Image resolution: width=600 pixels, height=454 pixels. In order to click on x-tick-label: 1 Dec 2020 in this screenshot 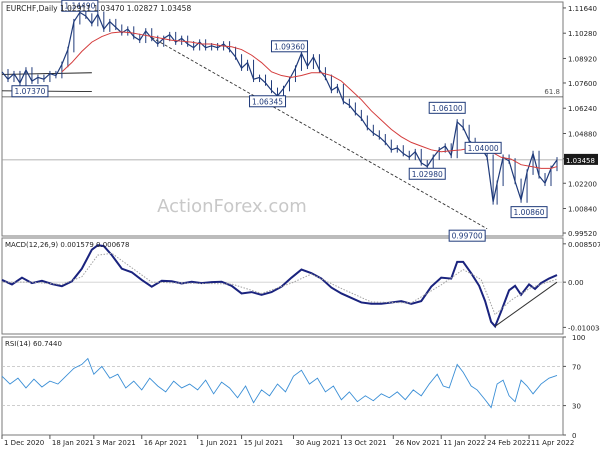, I will do `click(24, 443)`.